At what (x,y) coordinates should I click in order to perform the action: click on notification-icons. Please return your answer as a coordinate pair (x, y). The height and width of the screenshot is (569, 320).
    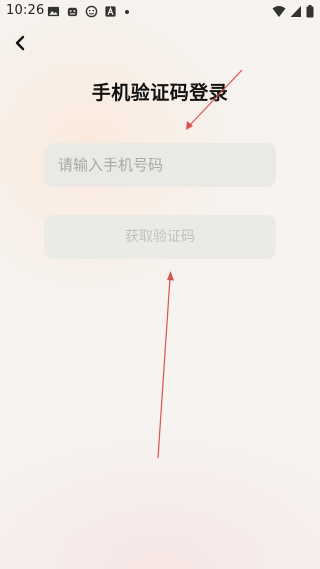
    Looking at the image, I should click on (88, 11).